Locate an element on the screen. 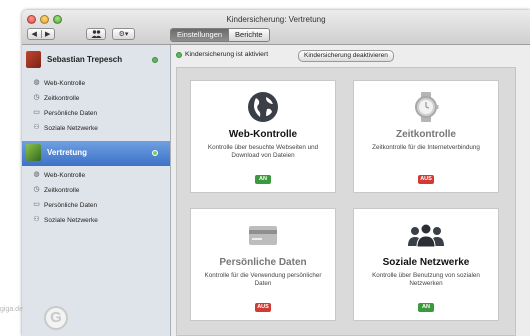 Image resolution: width=530 pixels, height=336 pixels. card-title: Web-Kontrolle is located at coordinates (263, 134).